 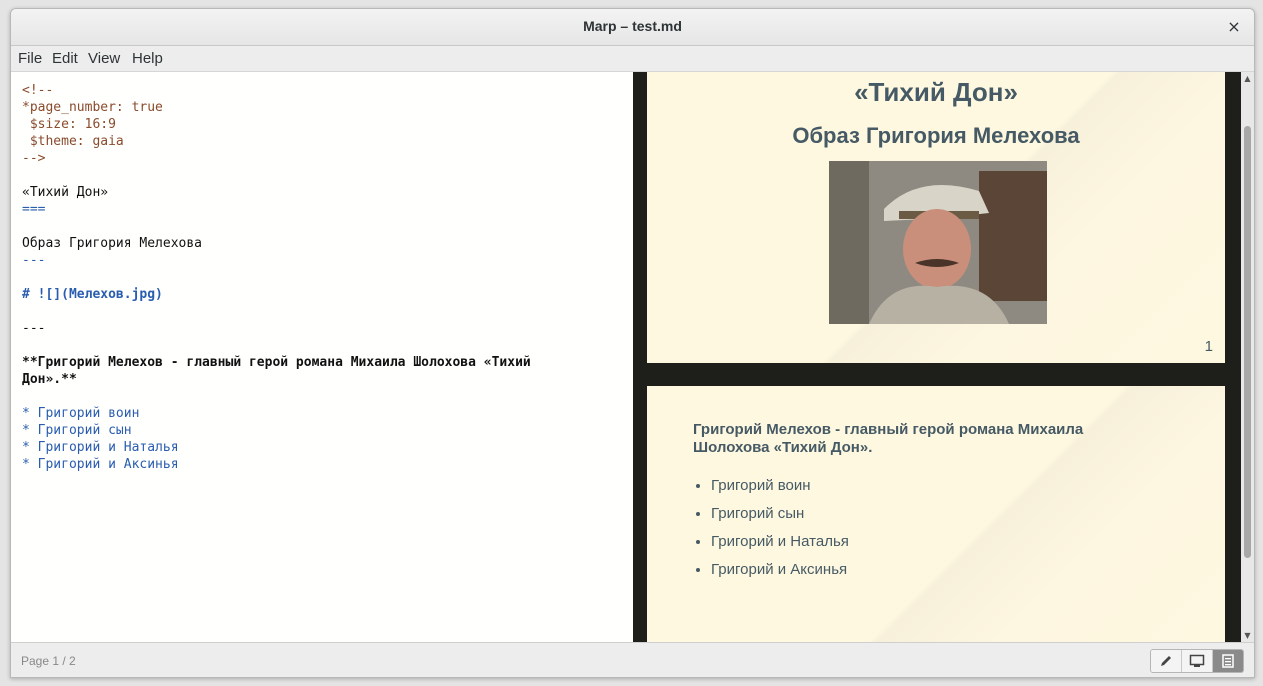 What do you see at coordinates (34, 209) in the screenshot?
I see `editor-line: ===` at bounding box center [34, 209].